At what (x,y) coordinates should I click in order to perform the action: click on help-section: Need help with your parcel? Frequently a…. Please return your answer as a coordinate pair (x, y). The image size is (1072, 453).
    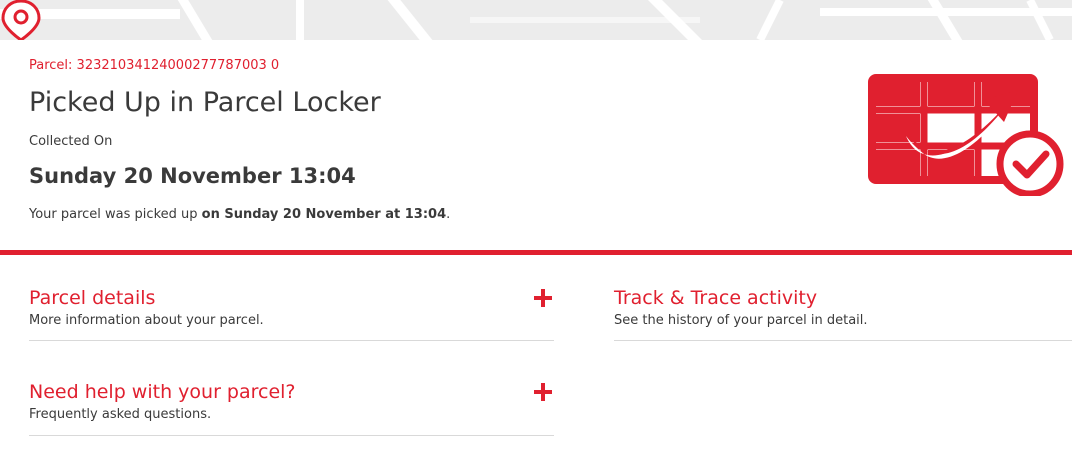
    Looking at the image, I should click on (291, 408).